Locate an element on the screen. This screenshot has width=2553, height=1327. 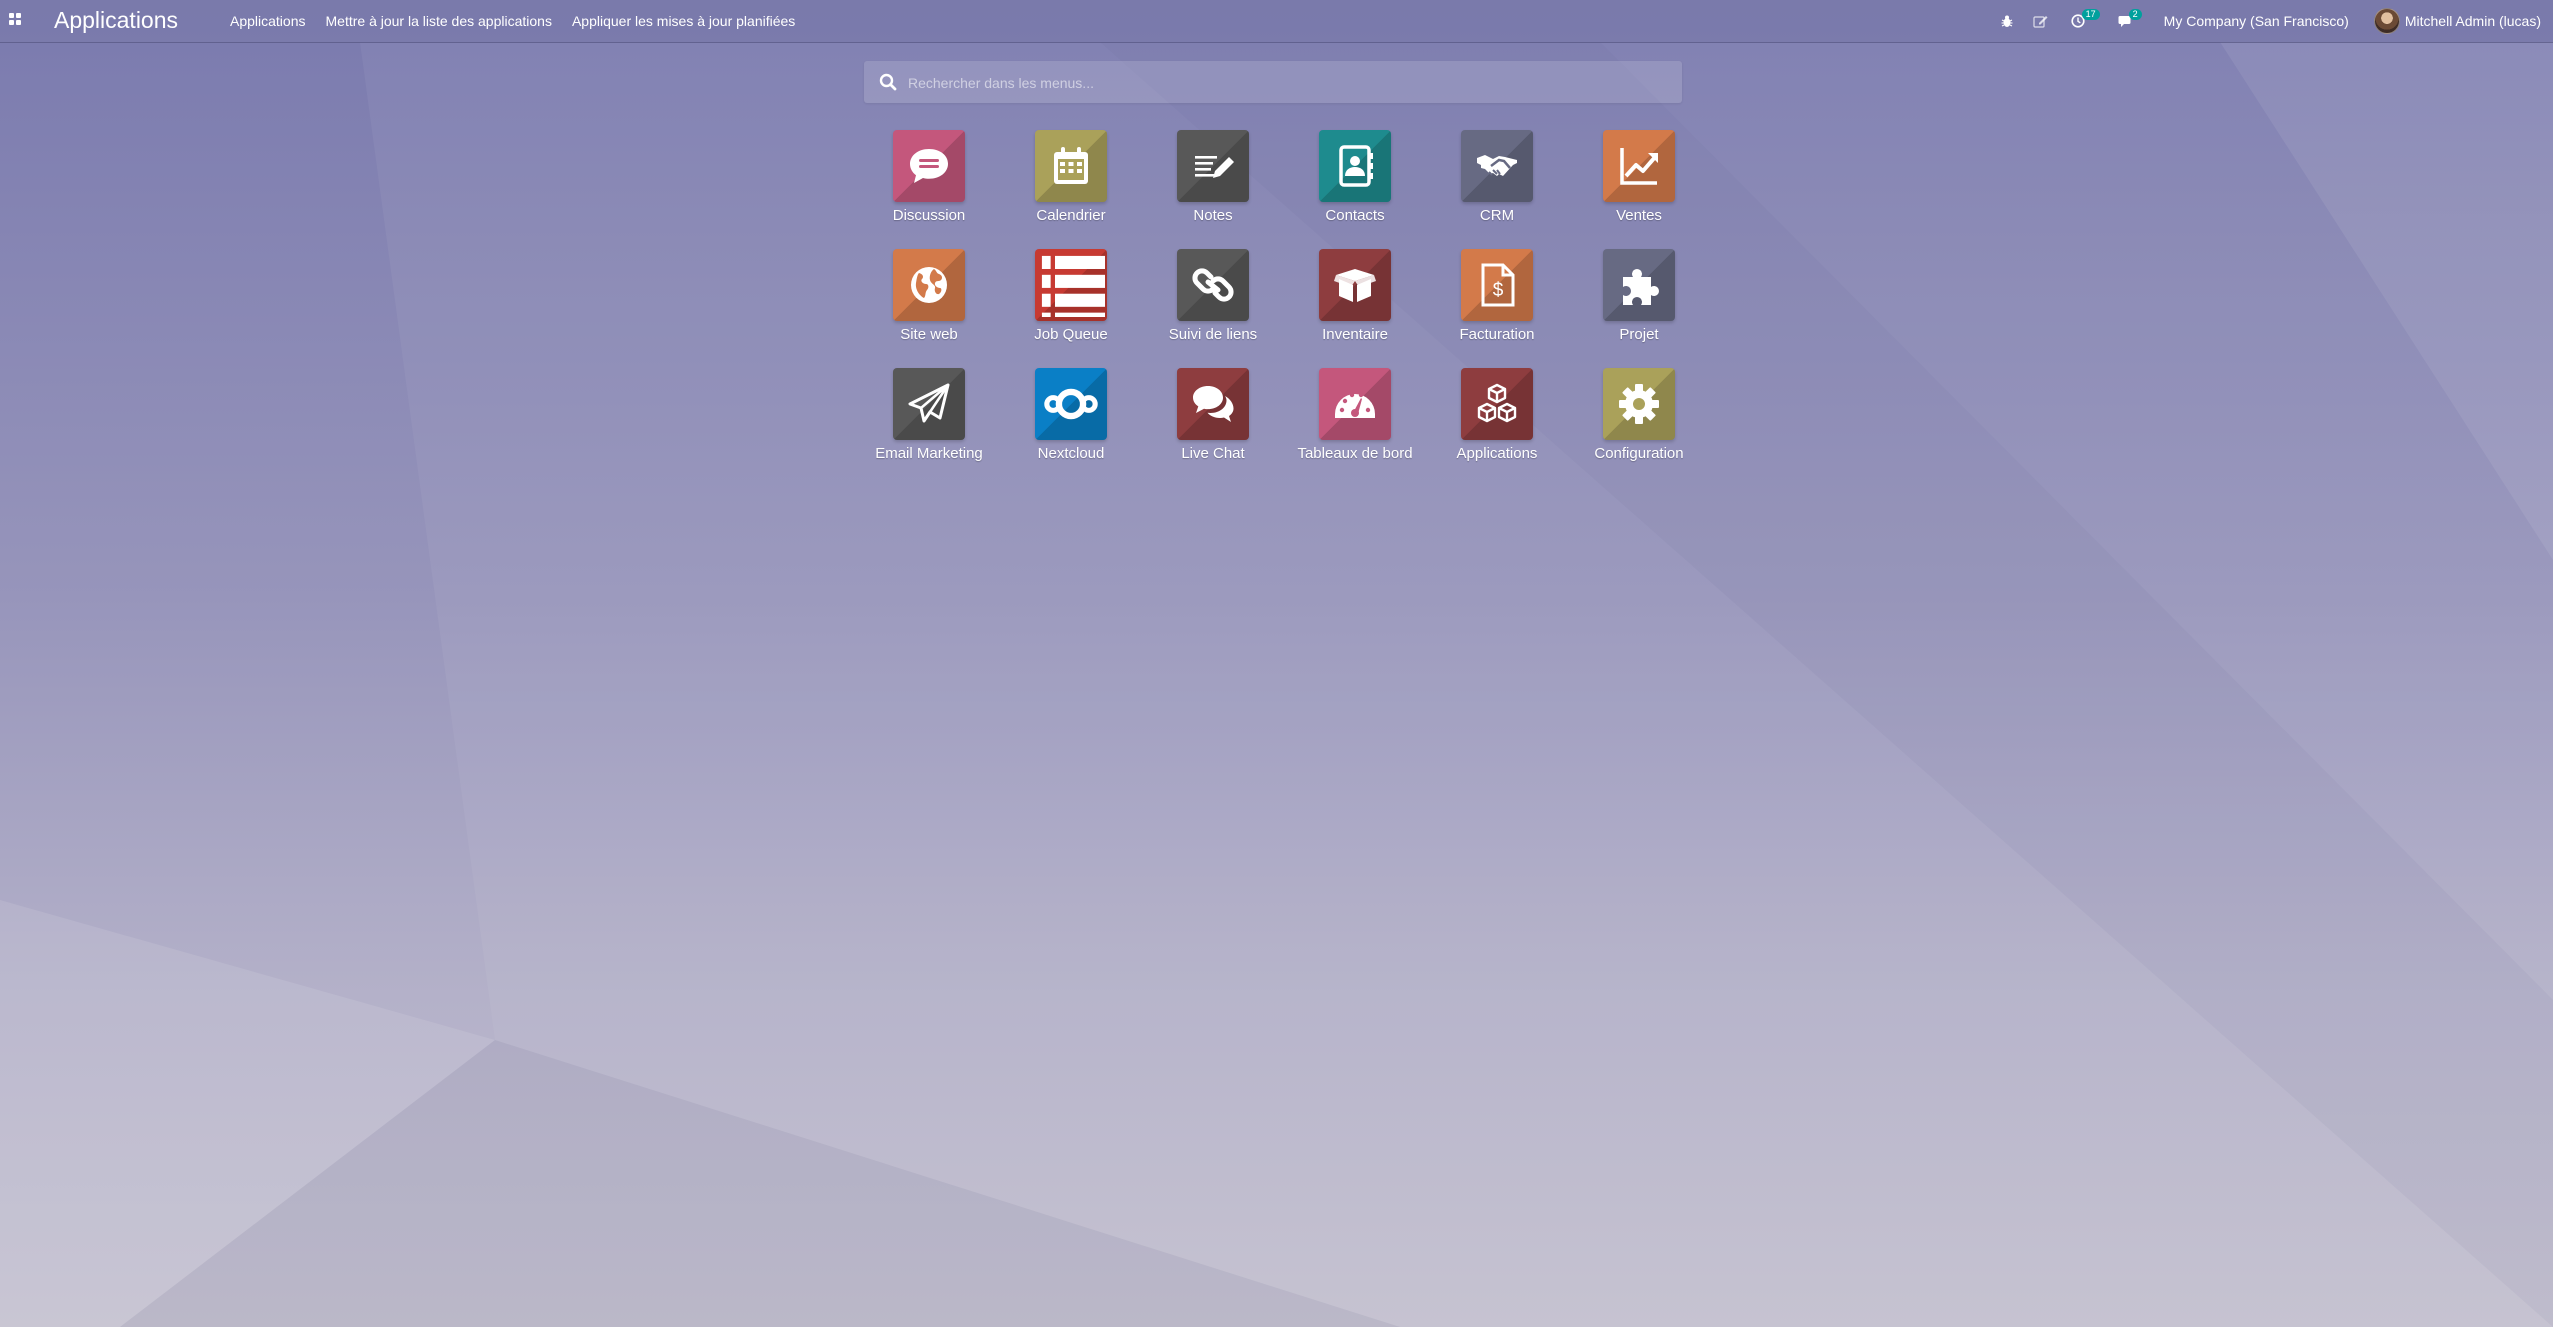
search-input is located at coordinates (1288, 83).